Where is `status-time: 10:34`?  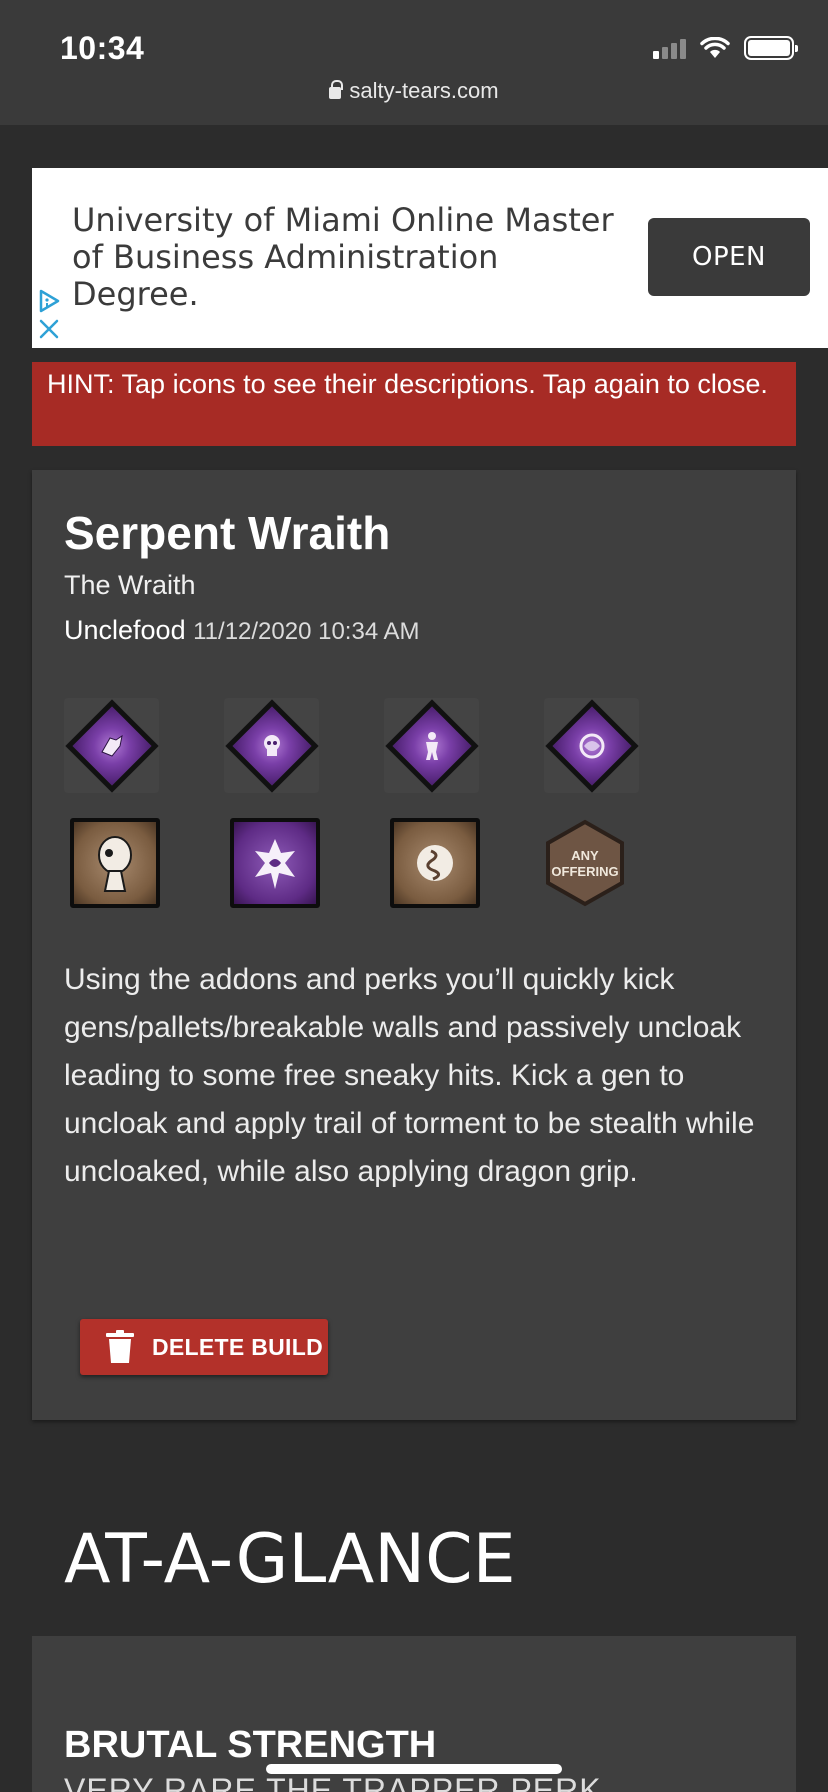
status-time: 10:34 is located at coordinates (102, 48).